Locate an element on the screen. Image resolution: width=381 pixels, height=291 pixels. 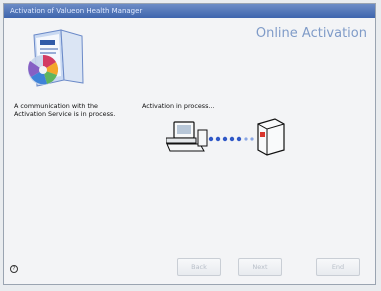
page-title: Online Activation is located at coordinates (311, 33).